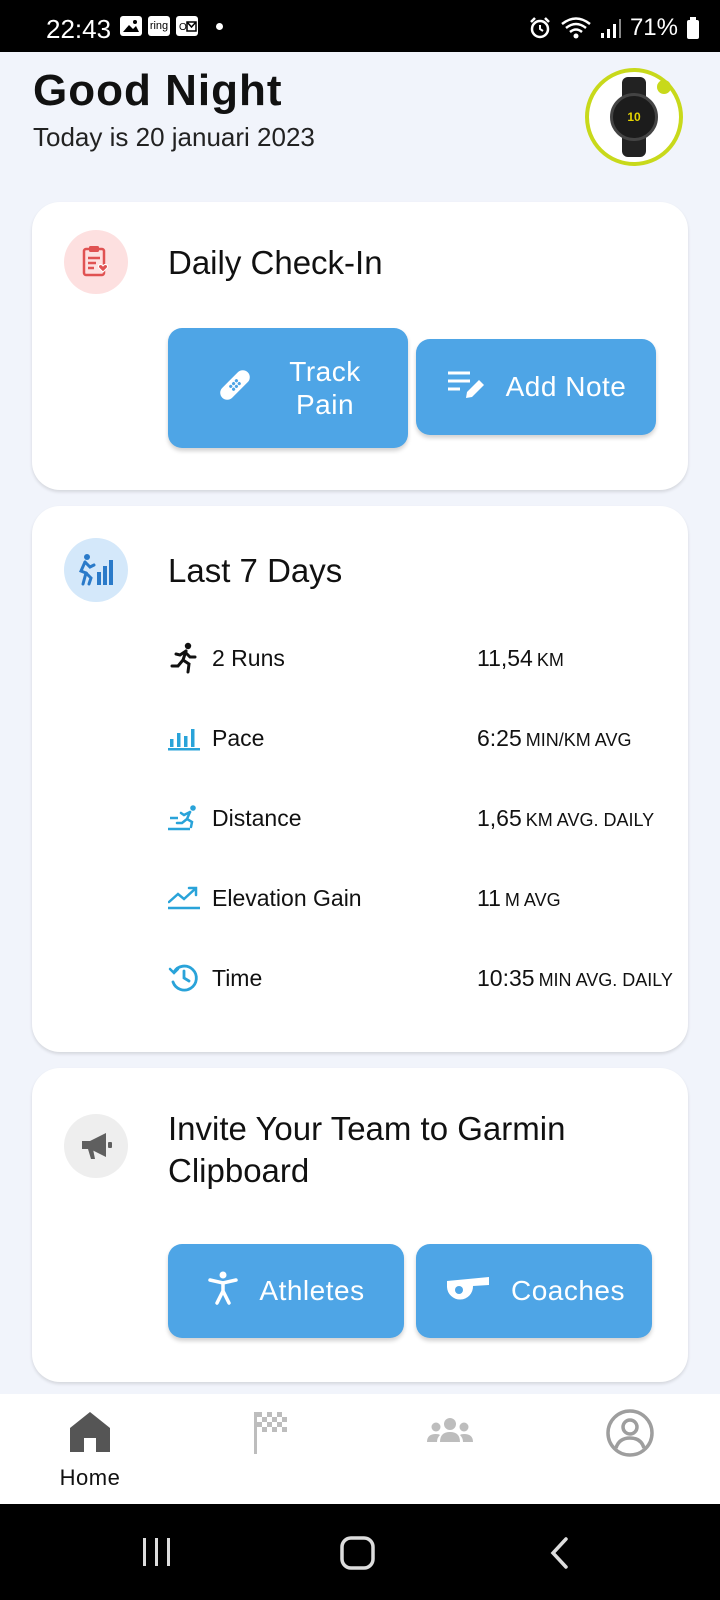 This screenshot has width=720, height=1600. Describe the element at coordinates (238, 737) in the screenshot. I see `stat-label: Pace` at that location.